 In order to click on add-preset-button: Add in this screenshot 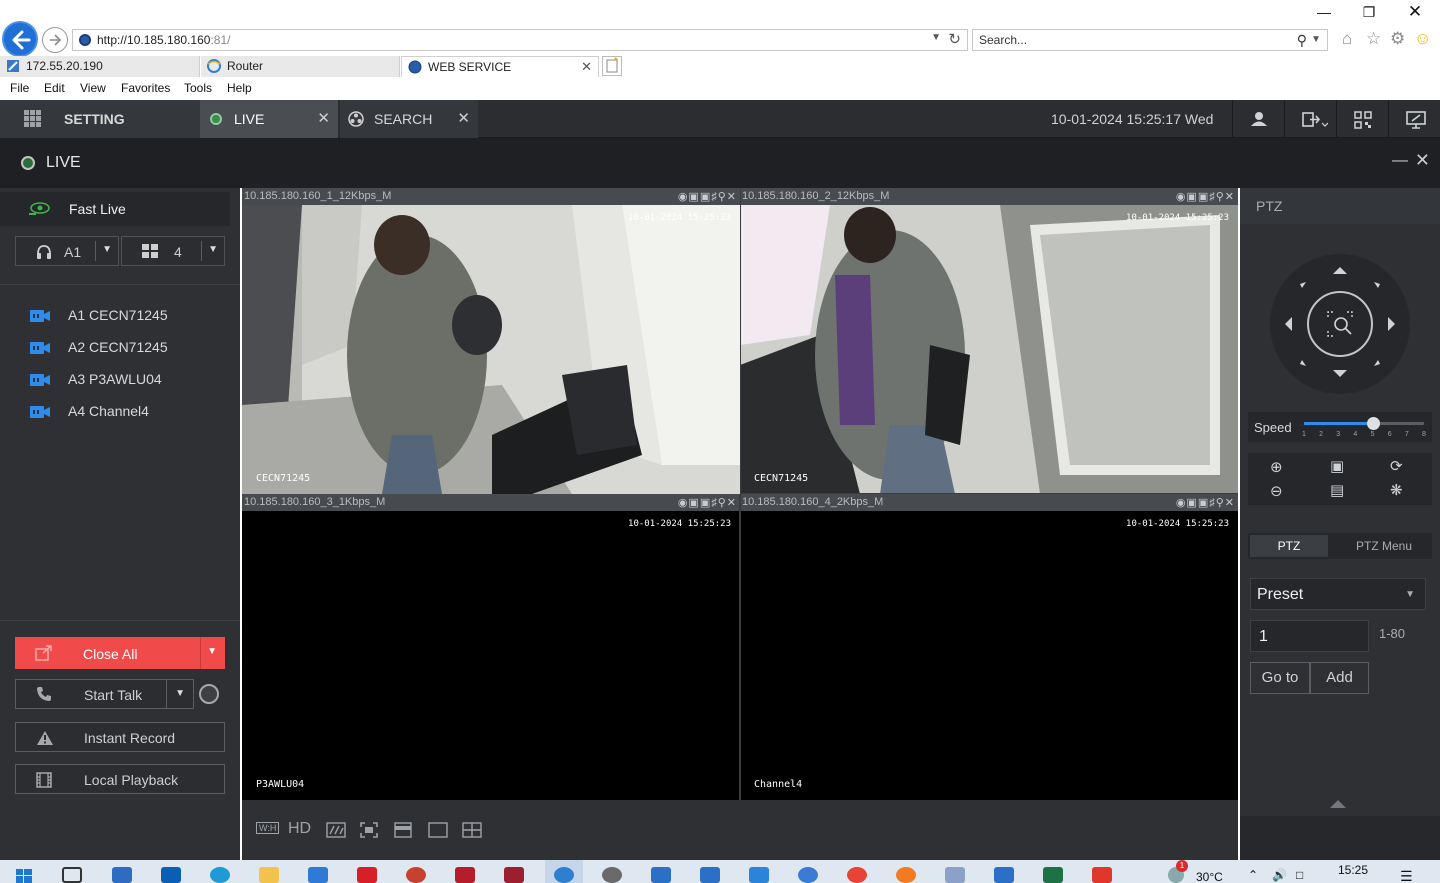, I will do `click(1339, 678)`.